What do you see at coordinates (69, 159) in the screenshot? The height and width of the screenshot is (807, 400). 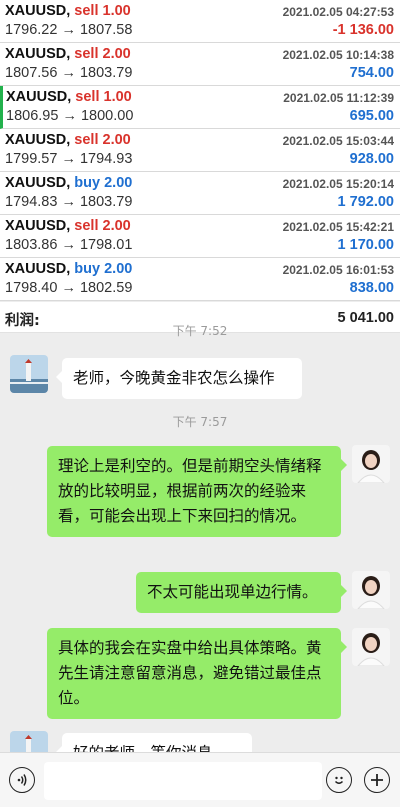 I see `trade-prices: 1799.57 → 1794.93` at bounding box center [69, 159].